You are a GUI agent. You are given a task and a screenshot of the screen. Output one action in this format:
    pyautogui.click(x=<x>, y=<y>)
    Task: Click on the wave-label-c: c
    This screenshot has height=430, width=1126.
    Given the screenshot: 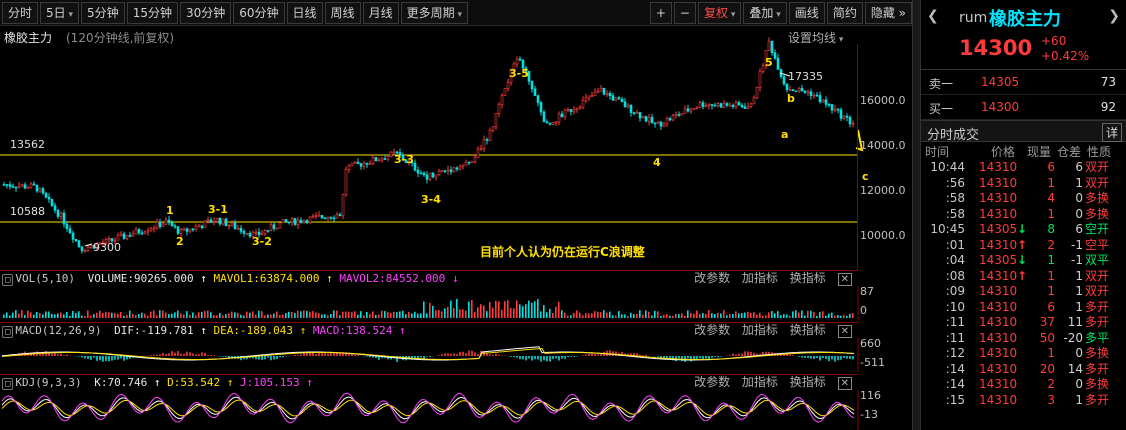 What is the action you would take?
    pyautogui.click(x=865, y=176)
    